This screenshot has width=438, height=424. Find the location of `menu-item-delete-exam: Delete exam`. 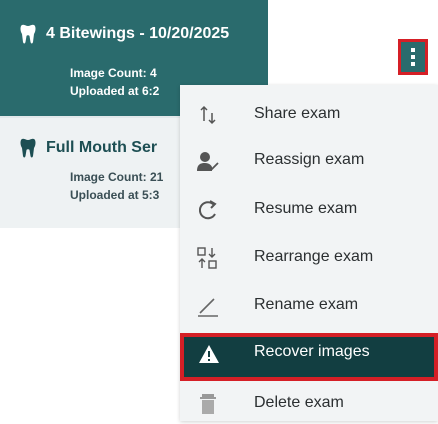

menu-item-delete-exam: Delete exam is located at coordinates (309, 404).